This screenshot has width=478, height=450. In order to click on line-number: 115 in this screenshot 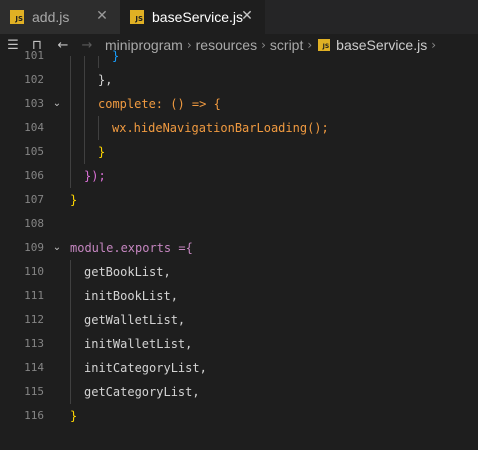, I will do `click(34, 391)`.